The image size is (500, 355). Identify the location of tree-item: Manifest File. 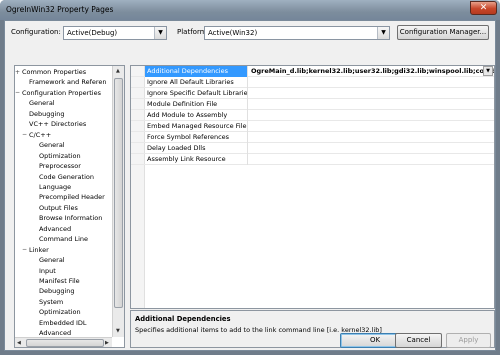
(59, 281).